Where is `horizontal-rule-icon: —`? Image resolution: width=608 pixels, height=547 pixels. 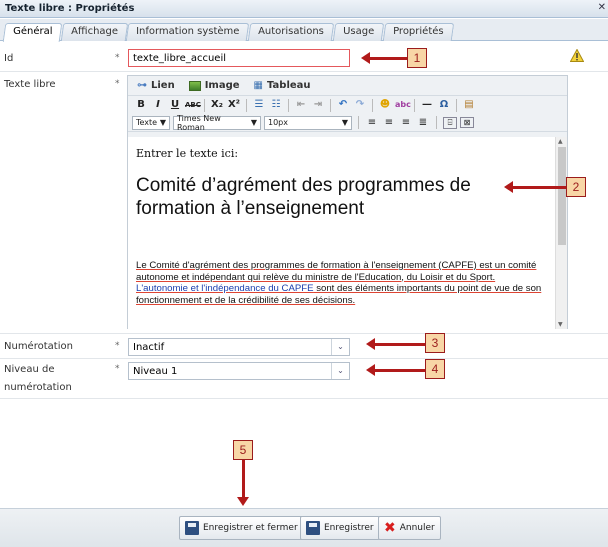 horizontal-rule-icon: — is located at coordinates (427, 105).